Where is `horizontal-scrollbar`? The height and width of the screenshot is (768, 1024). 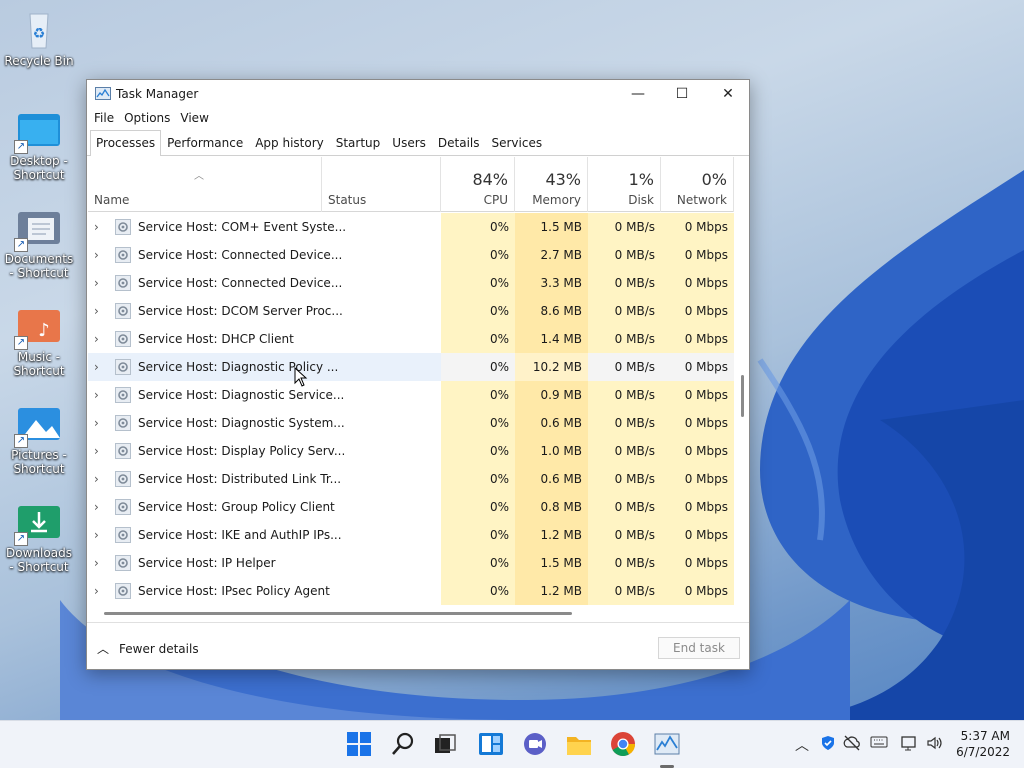 horizontal-scrollbar is located at coordinates (411, 614).